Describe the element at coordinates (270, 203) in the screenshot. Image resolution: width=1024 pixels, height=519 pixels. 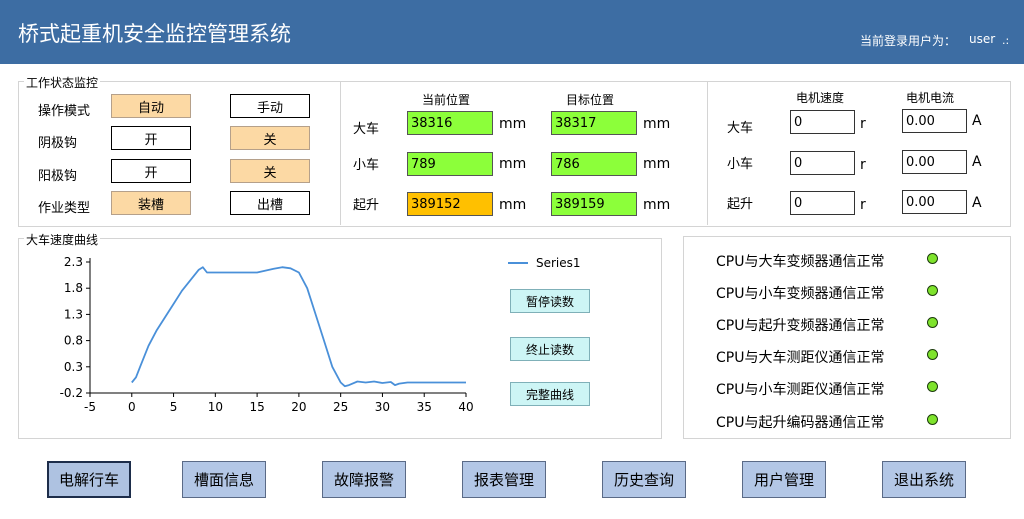
I see `unload-slot-button: 出槽` at that location.